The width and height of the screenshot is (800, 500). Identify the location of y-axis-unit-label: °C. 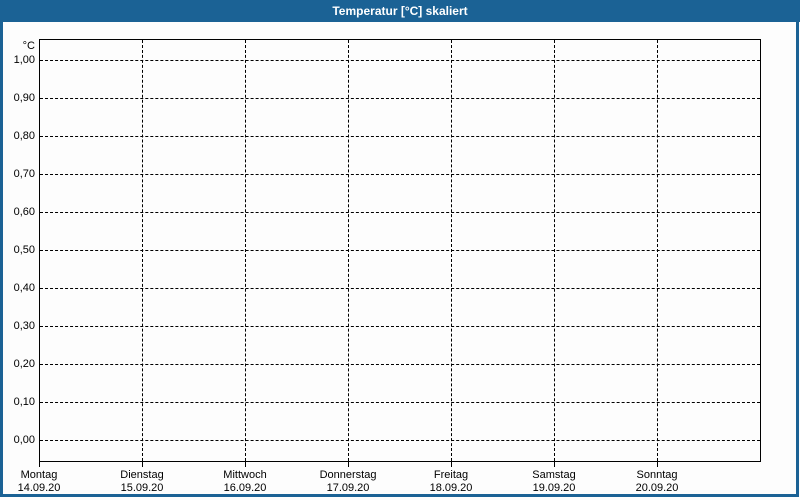
(28, 46).